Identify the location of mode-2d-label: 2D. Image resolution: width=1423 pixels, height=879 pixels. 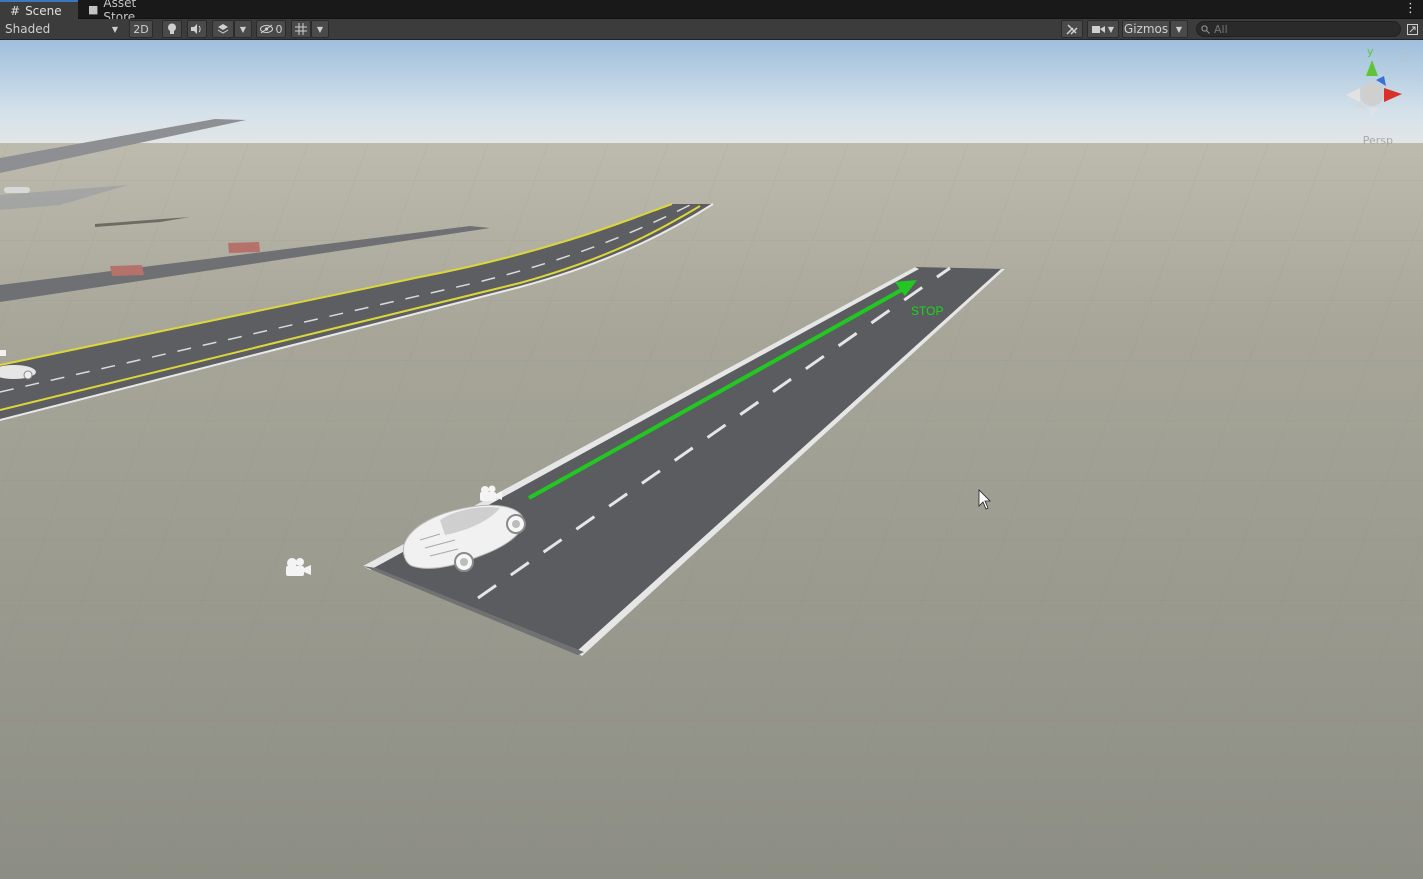
(141, 29).